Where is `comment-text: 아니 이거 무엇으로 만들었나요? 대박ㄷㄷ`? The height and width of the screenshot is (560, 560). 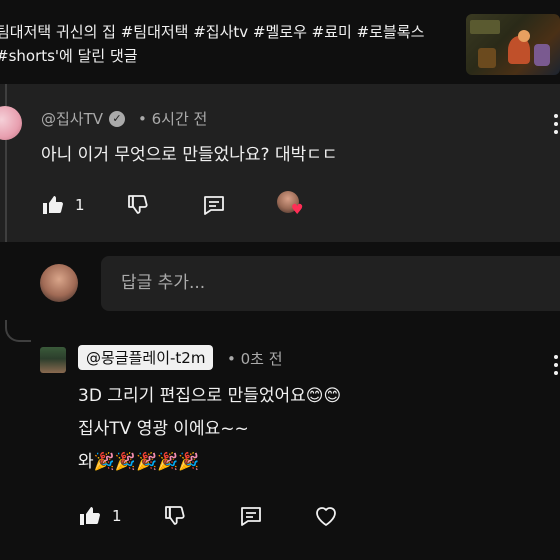 comment-text: 아니 이거 무엇으로 만들었나요? 대박ㄷㄷ is located at coordinates (189, 155).